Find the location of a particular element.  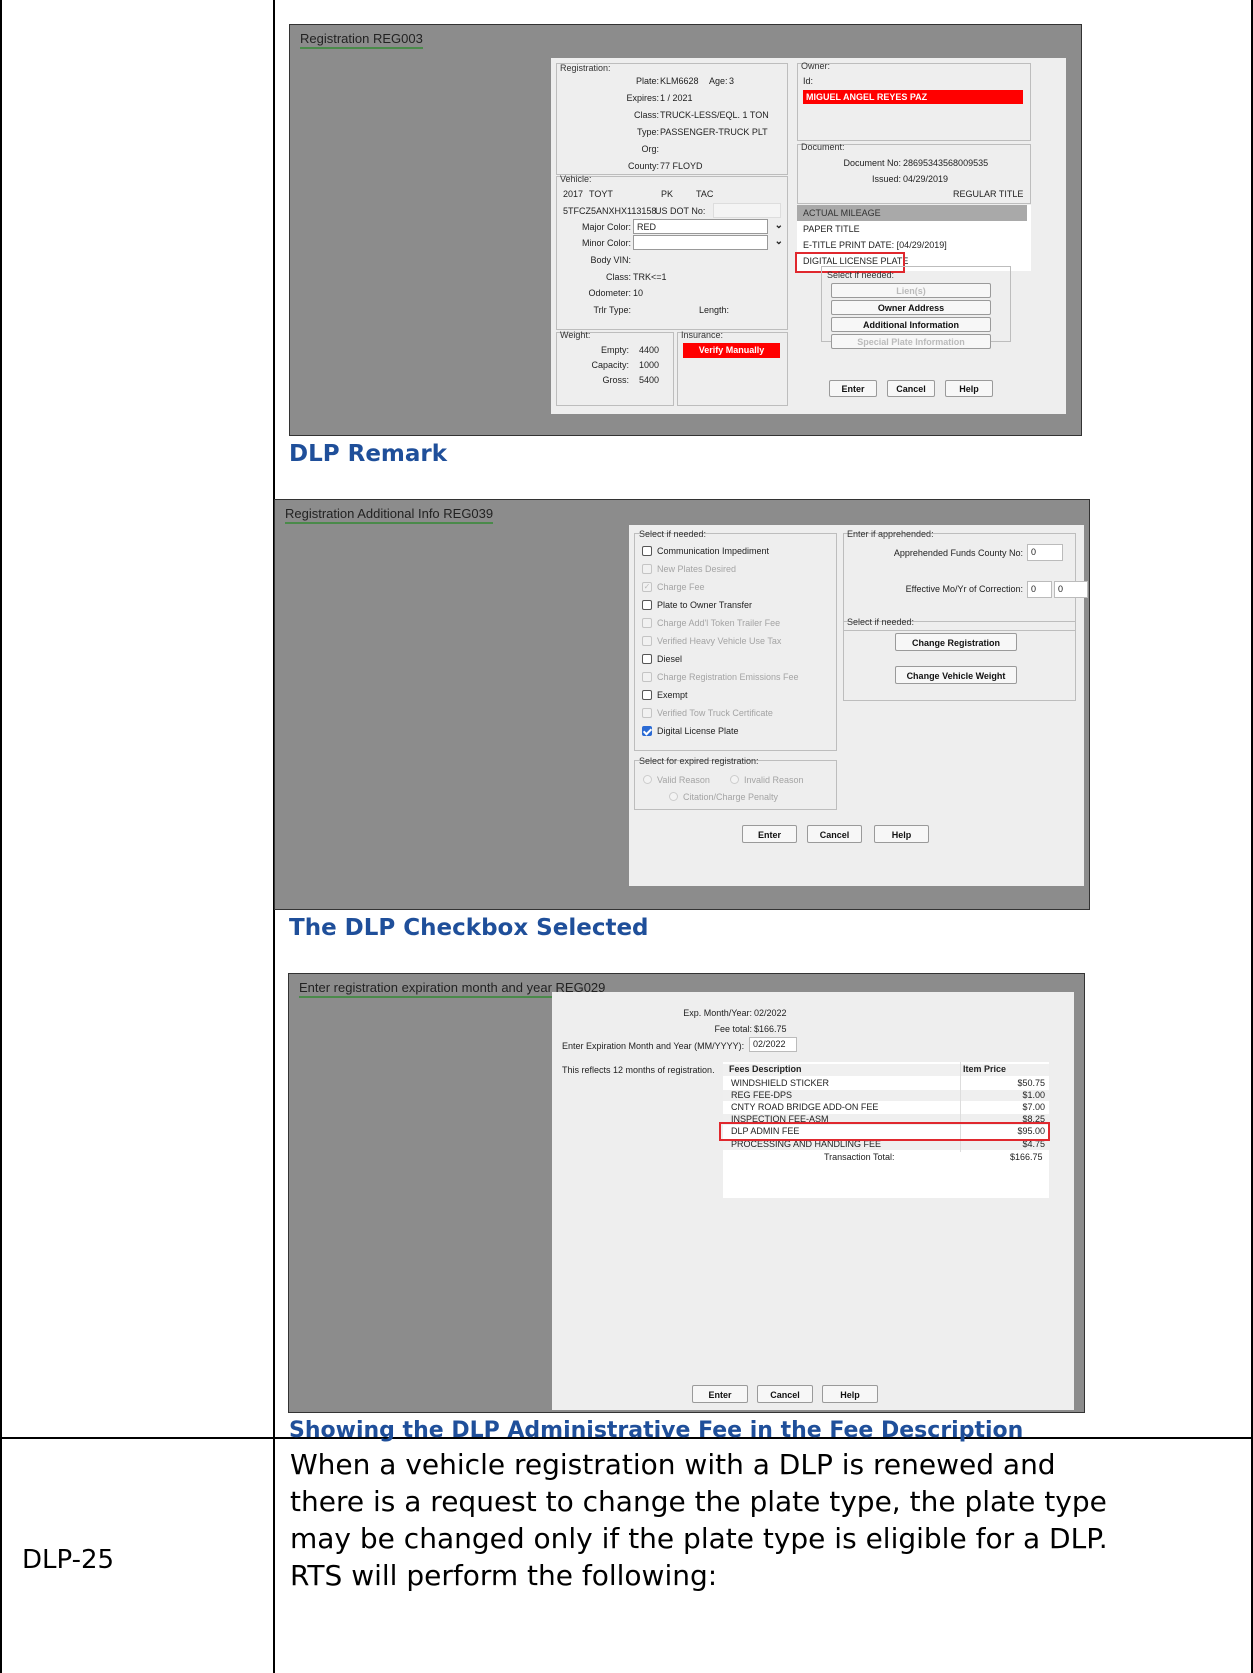

empty-value: 4400 is located at coordinates (649, 350).